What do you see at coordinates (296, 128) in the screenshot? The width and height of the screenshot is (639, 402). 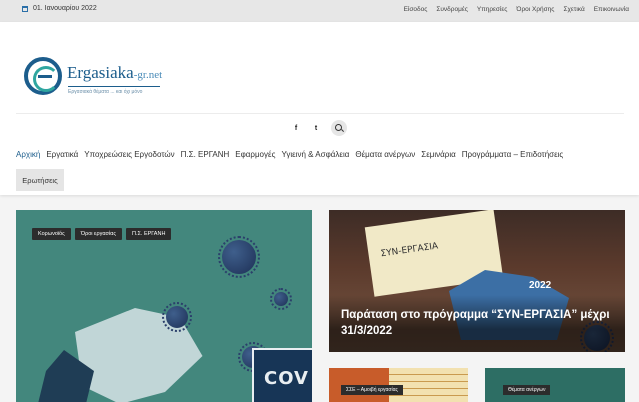 I see `facebook-icon: f` at bounding box center [296, 128].